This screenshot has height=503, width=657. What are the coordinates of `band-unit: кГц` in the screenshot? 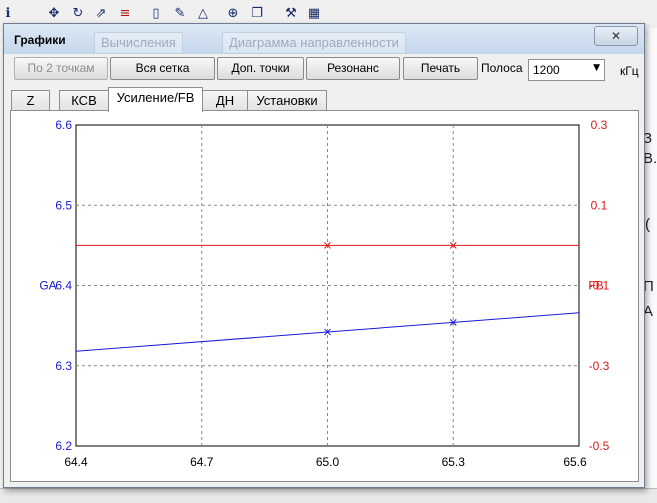 It's located at (629, 71).